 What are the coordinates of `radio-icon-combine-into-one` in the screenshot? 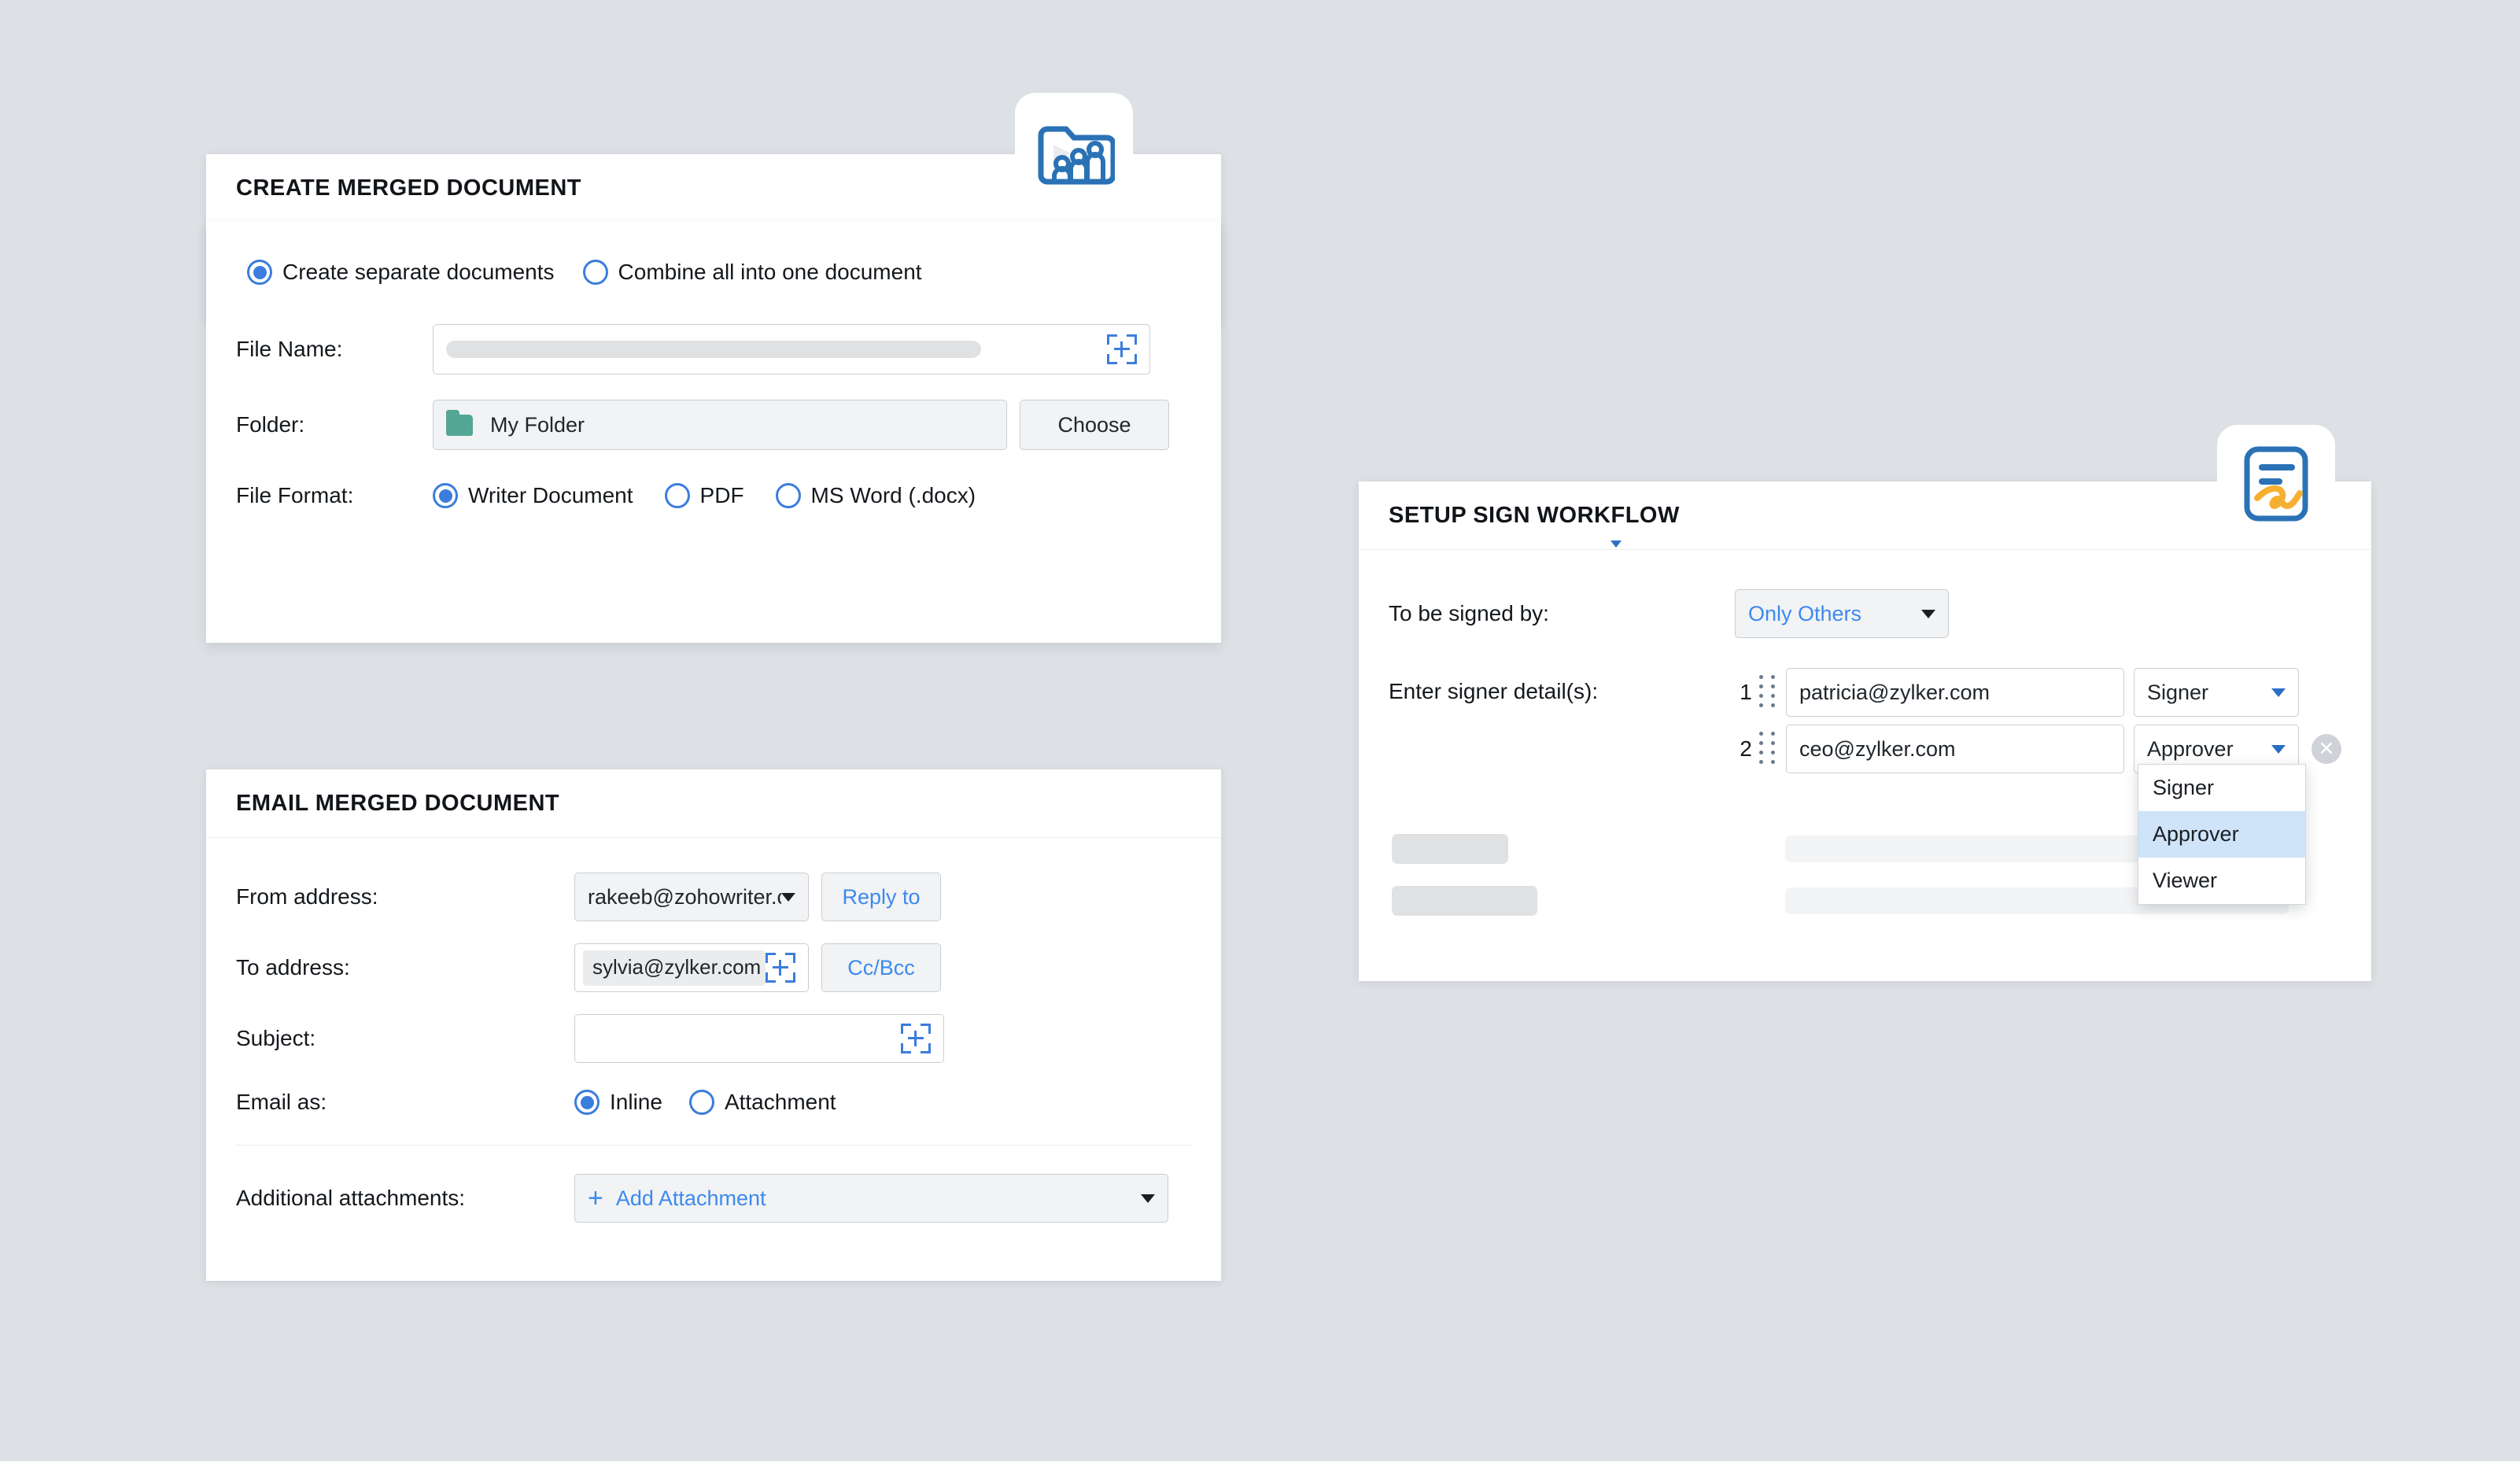 It's located at (595, 272).